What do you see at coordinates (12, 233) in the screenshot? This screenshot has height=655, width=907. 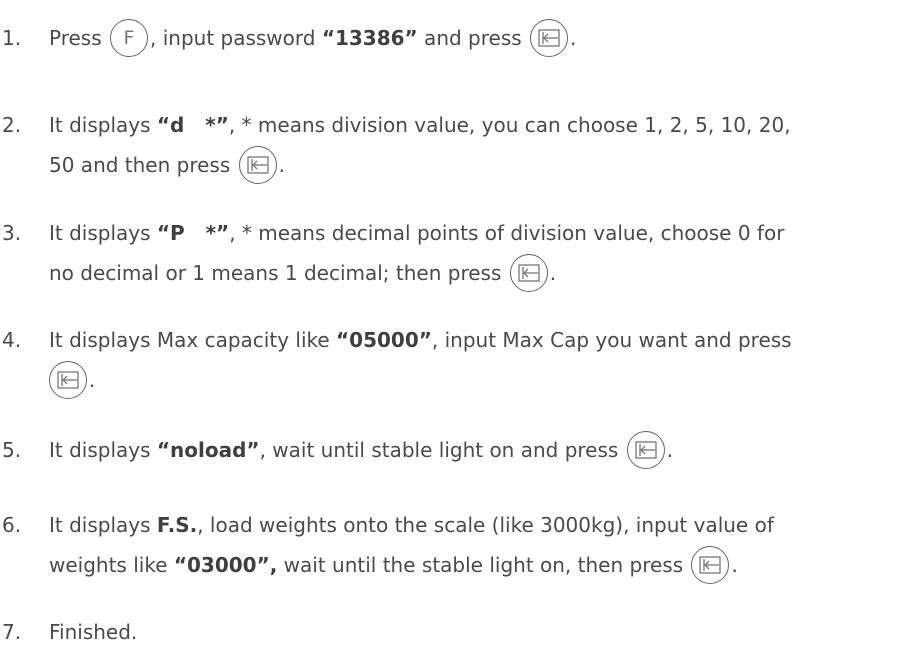 I see `step-number: 3.` at bounding box center [12, 233].